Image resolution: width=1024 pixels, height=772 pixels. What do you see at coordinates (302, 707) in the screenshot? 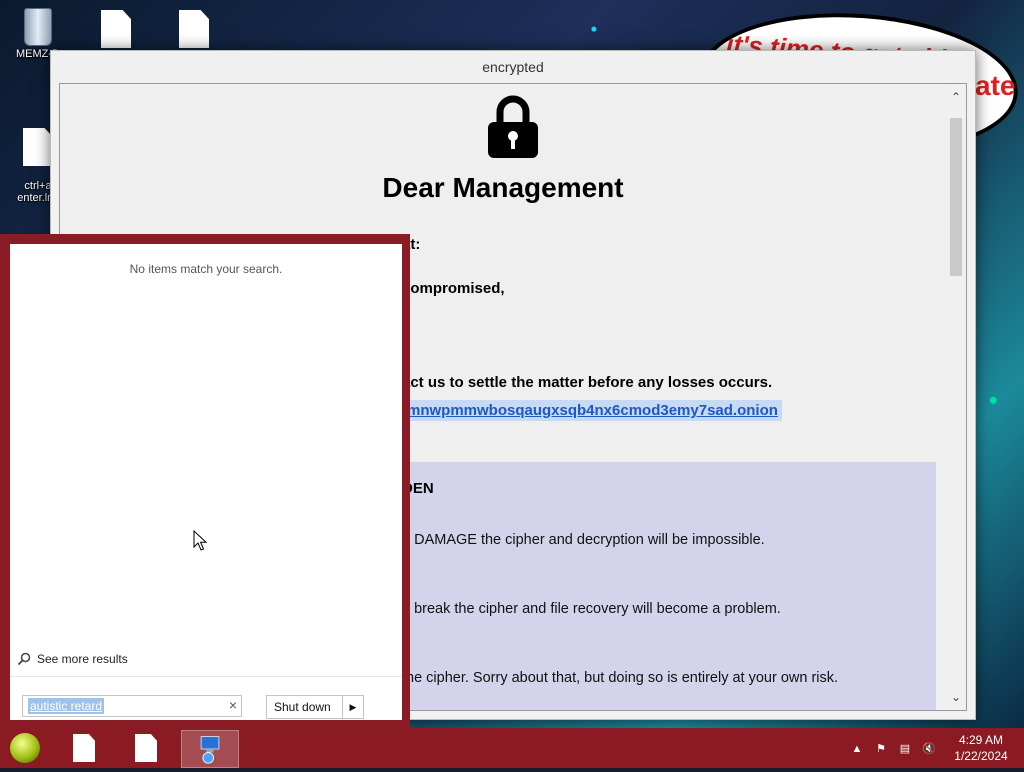
I see `shutdown-label: Shut down` at bounding box center [302, 707].